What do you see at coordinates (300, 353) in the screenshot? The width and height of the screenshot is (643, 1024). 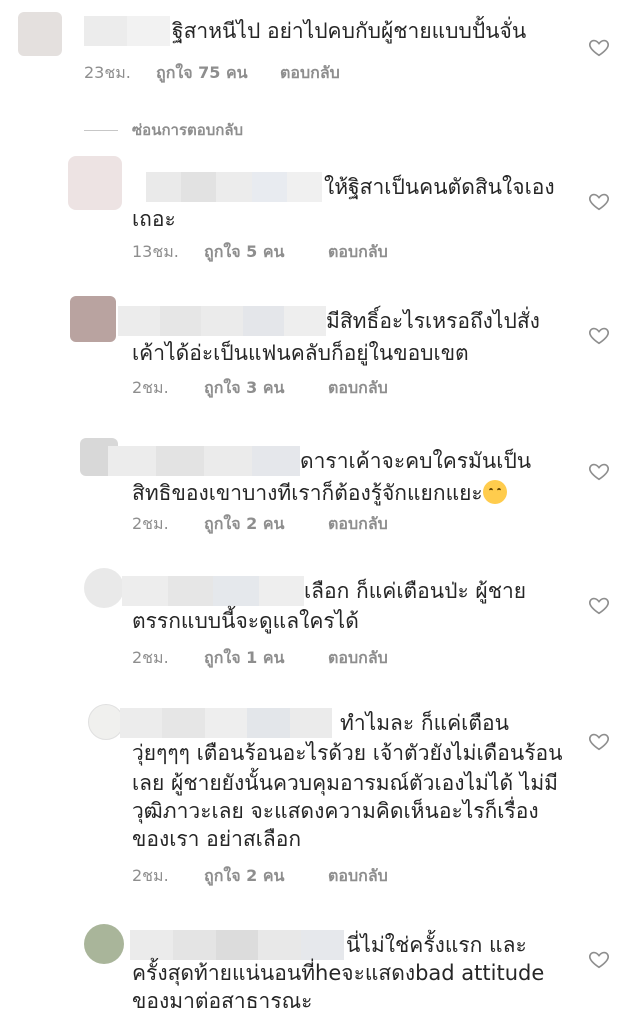 I see `comment-text: เค้าได้อ่ะเป็นแฟนคลับก็อยู่ในขอบเขต` at bounding box center [300, 353].